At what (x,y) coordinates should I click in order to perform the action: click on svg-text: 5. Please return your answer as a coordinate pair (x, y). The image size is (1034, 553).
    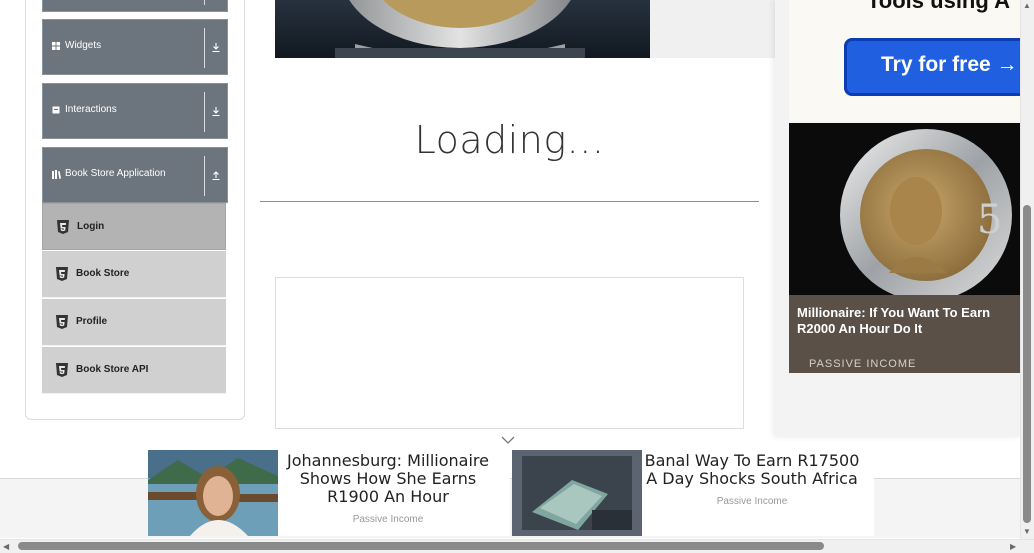
    Looking at the image, I should click on (989, 220).